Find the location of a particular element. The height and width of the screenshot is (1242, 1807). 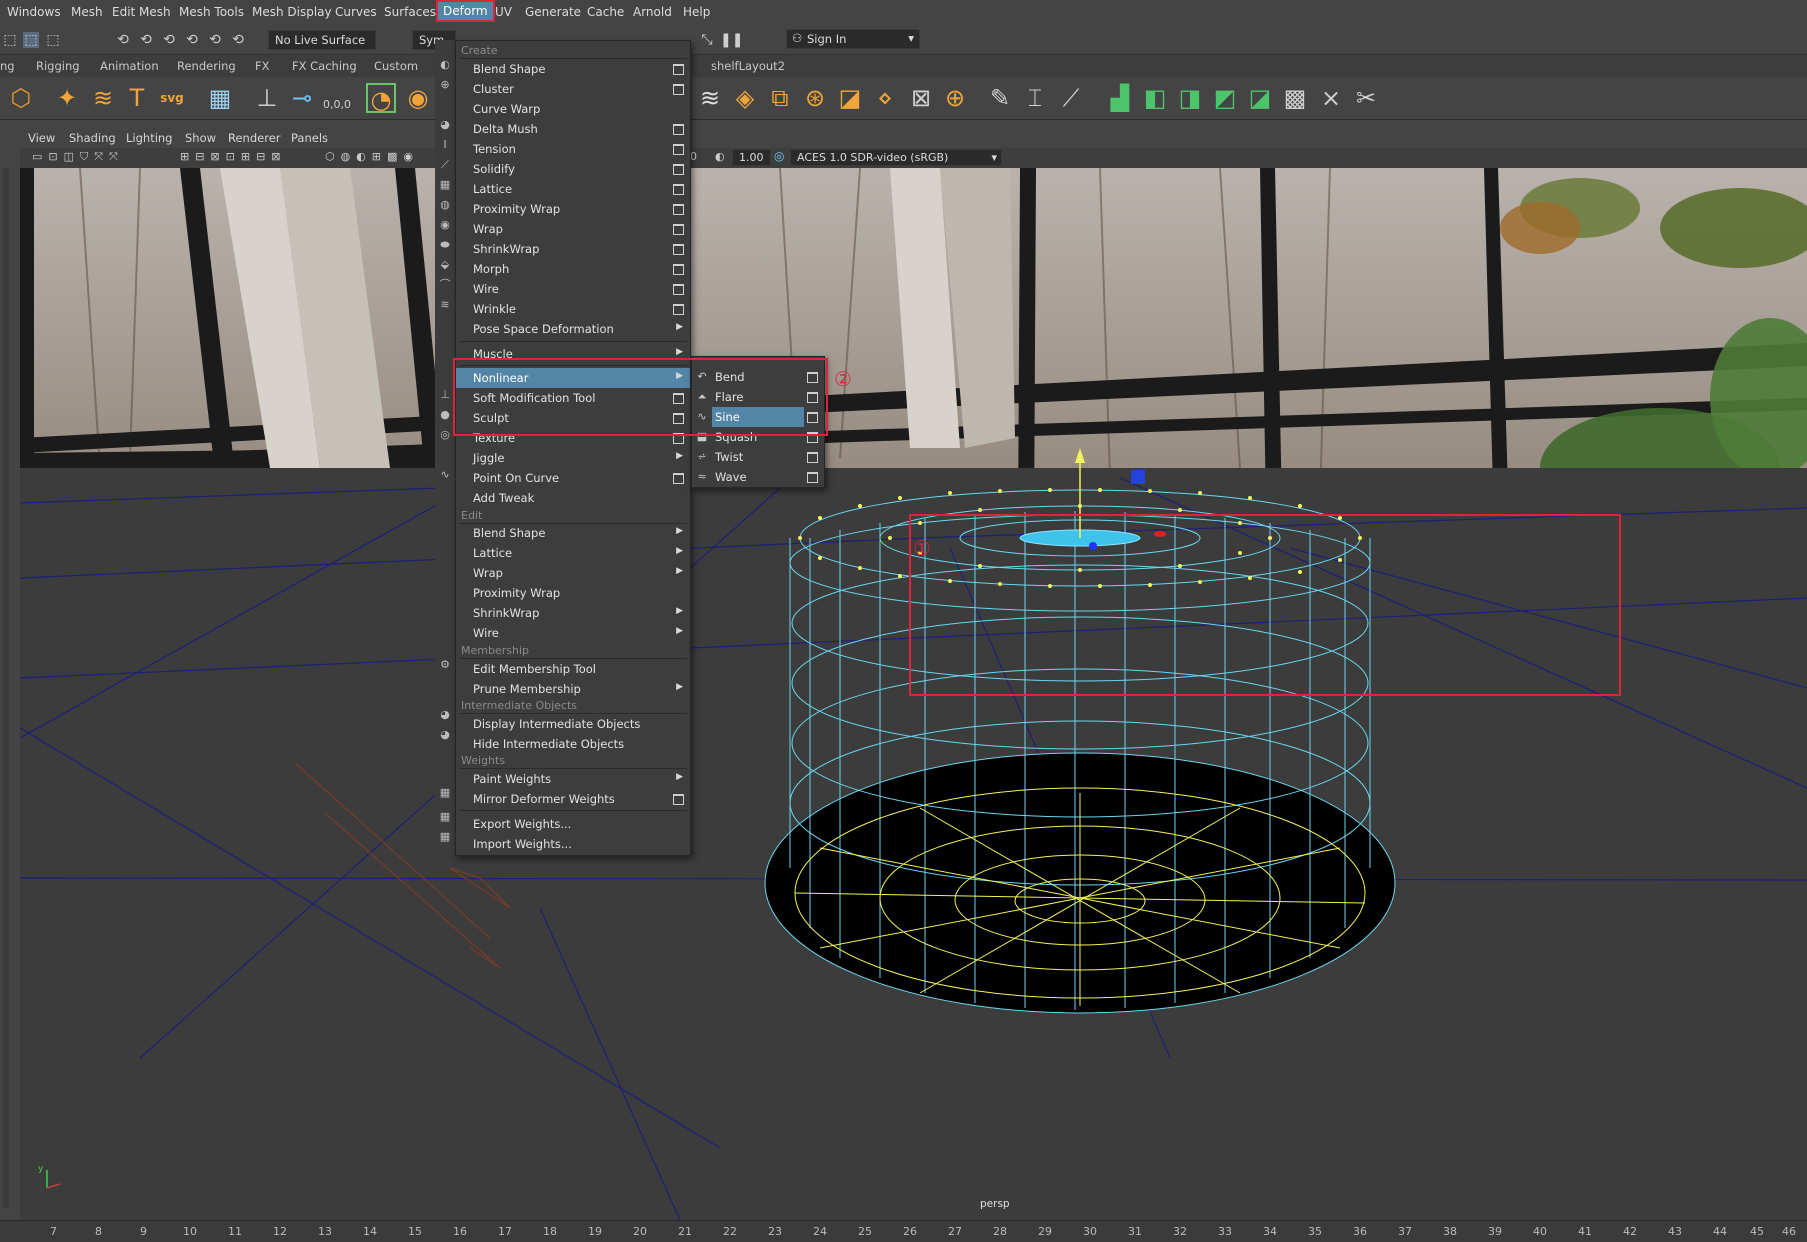

menu-item-edit-membership-tool: Edit Membership Tool is located at coordinates (573, 669).